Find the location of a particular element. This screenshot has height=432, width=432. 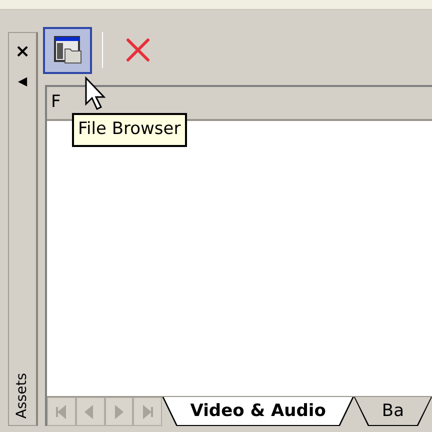

last-tab-button is located at coordinates (147, 411).